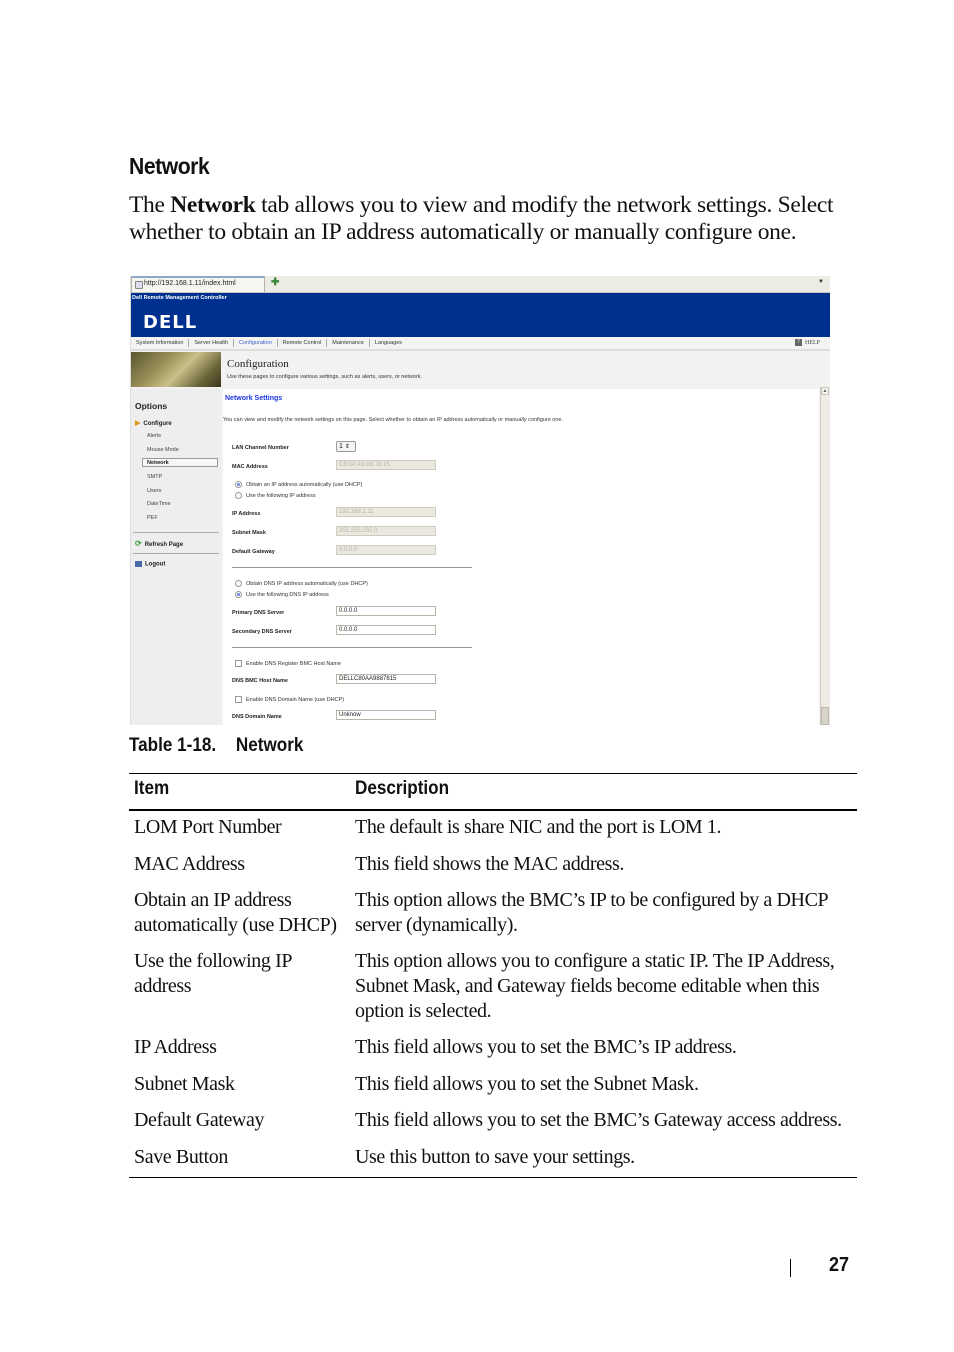 Image resolution: width=954 pixels, height=1352 pixels. I want to click on refresh-page-link: ⟳ Refresh Page, so click(159, 543).